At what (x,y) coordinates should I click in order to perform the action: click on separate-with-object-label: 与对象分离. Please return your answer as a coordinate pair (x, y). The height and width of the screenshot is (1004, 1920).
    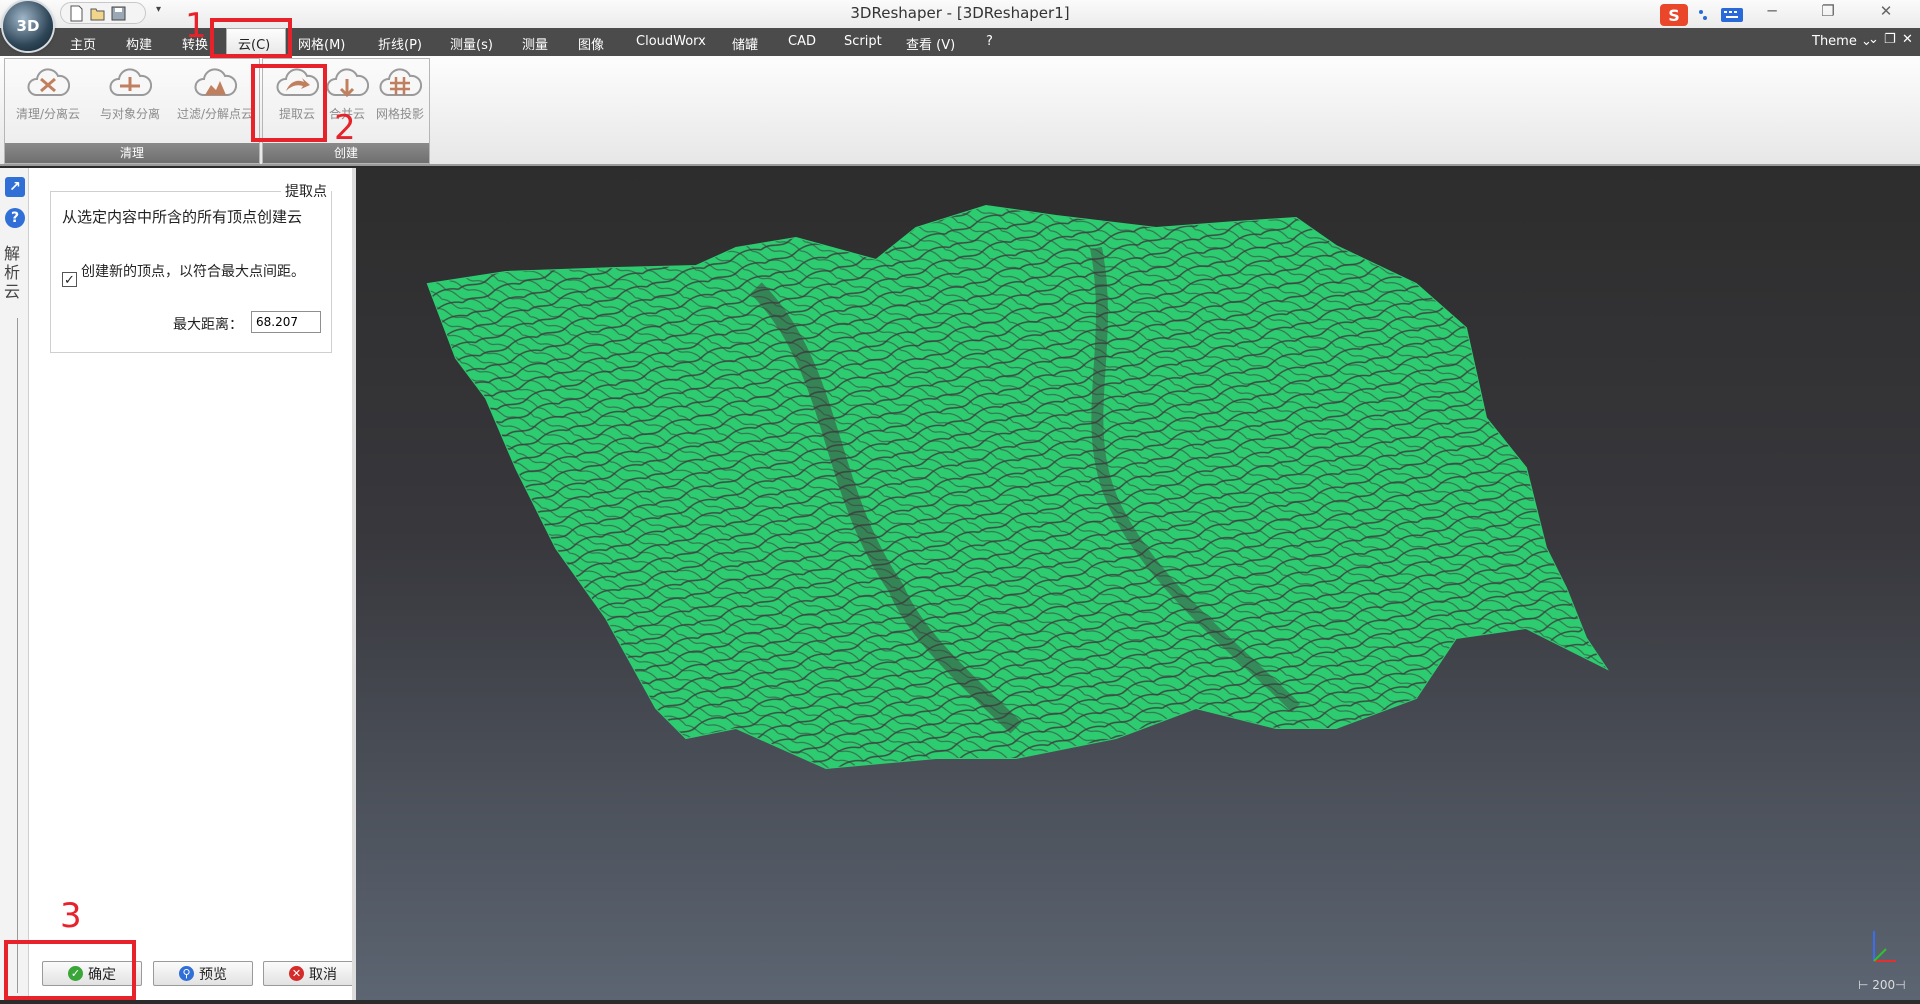
    Looking at the image, I should click on (129, 114).